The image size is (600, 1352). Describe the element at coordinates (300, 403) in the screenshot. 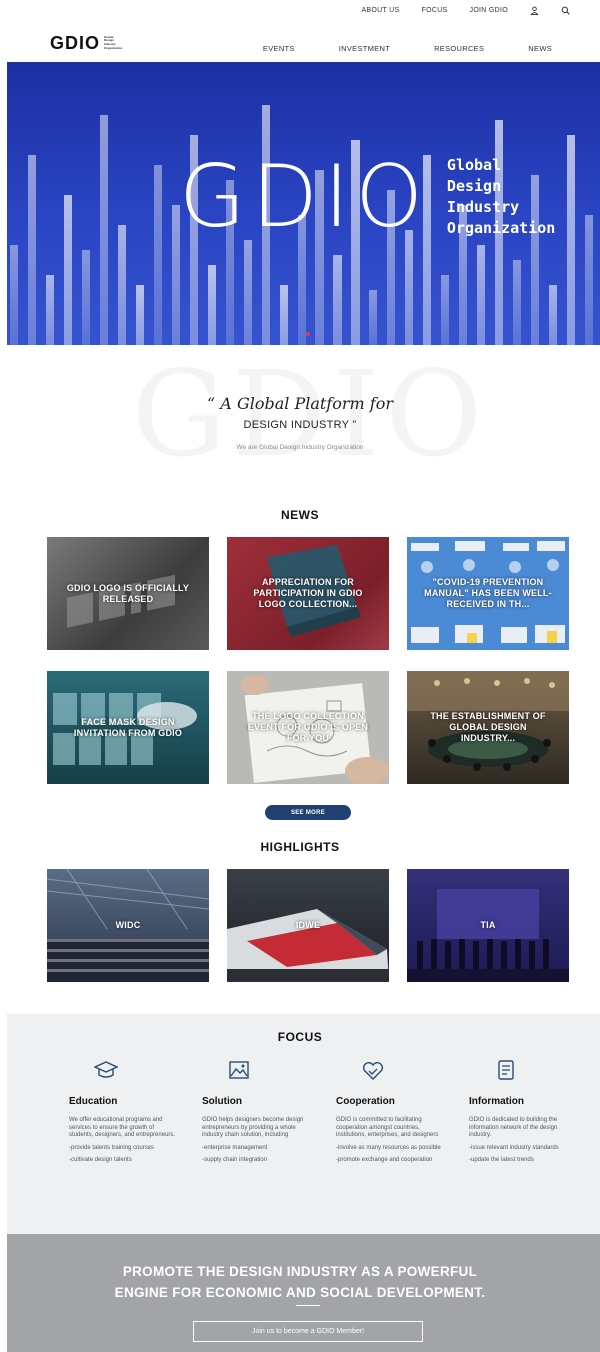

I see `slogan-line-1: “ A Global Platform for` at that location.